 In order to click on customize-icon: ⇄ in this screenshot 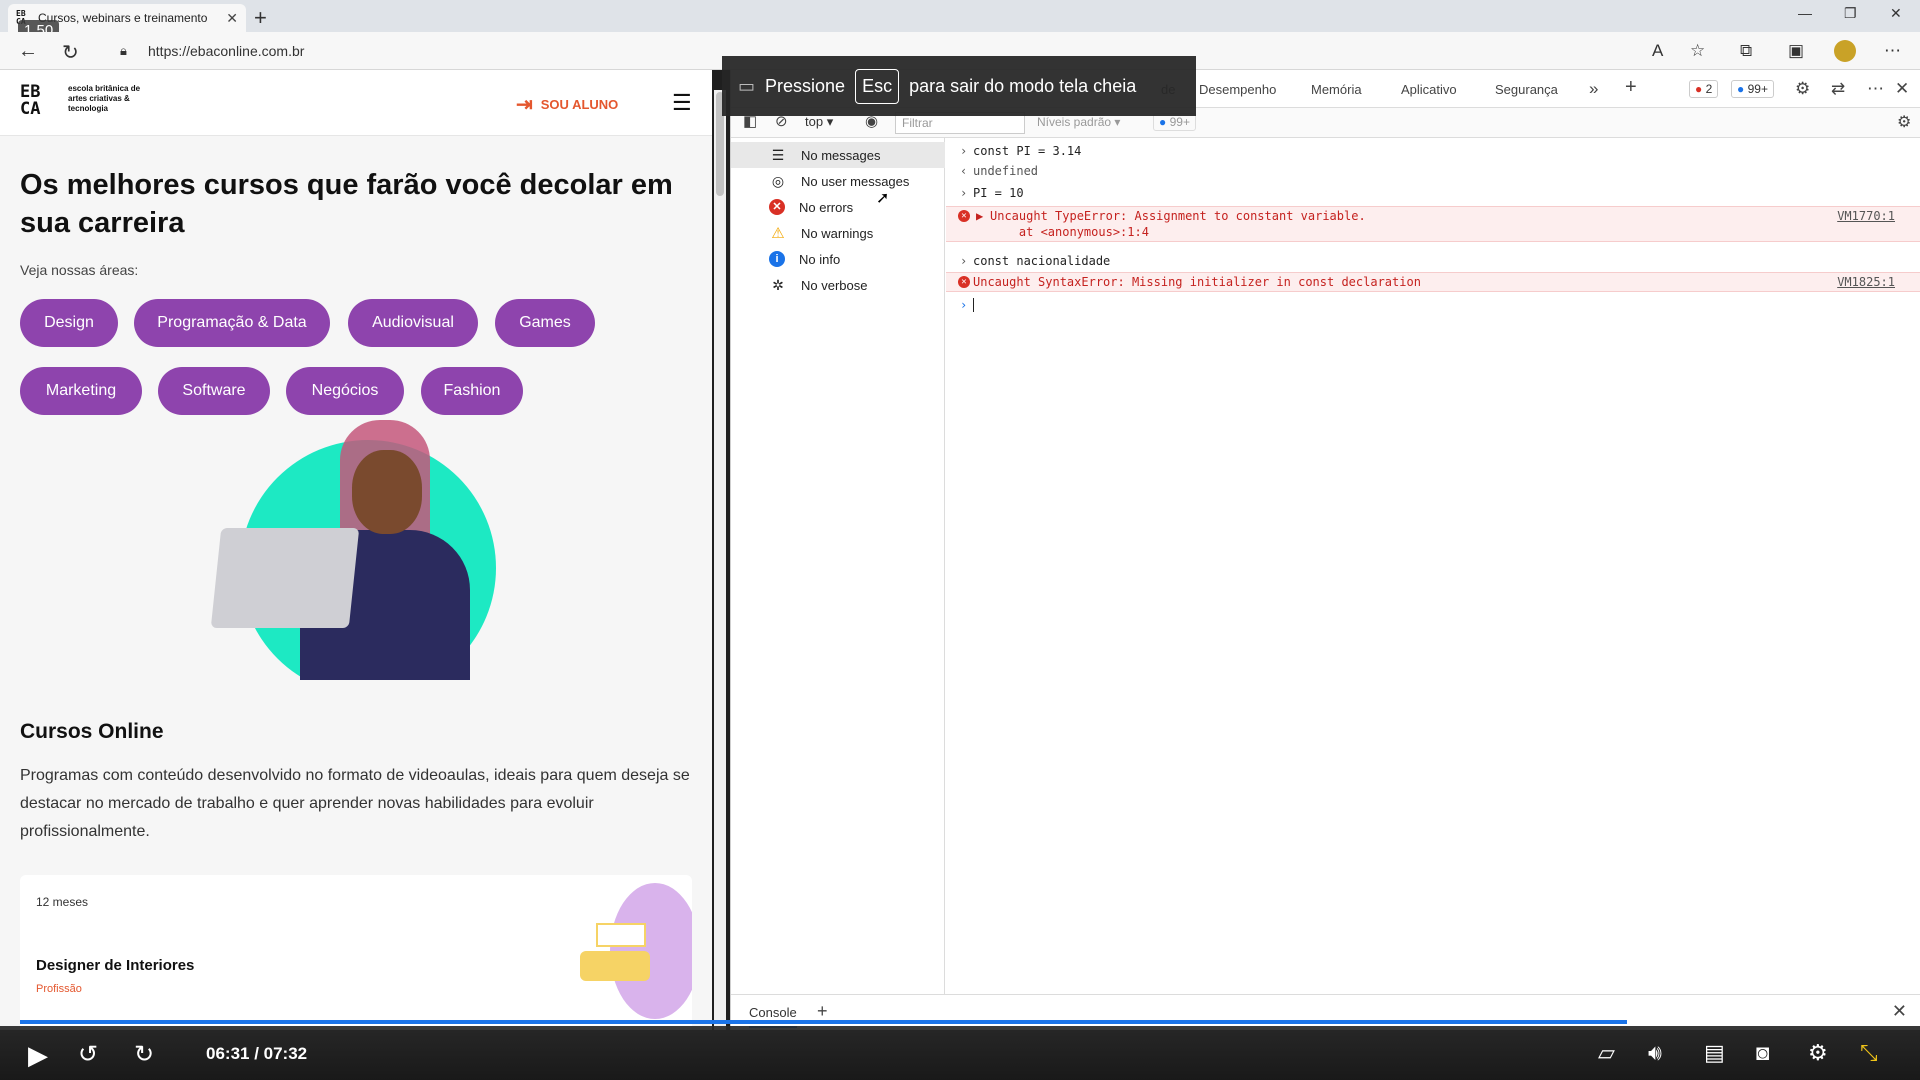, I will do `click(1838, 89)`.